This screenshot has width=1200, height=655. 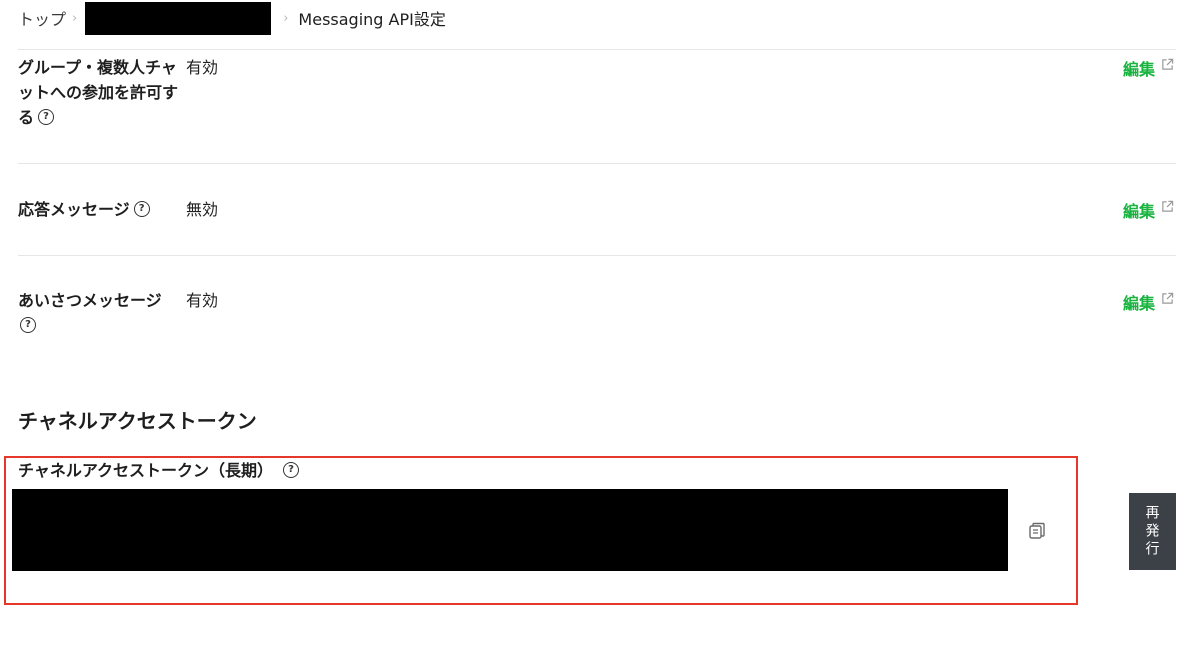 I want to click on section-title: チャネルアクセストークン, so click(x=137, y=421).